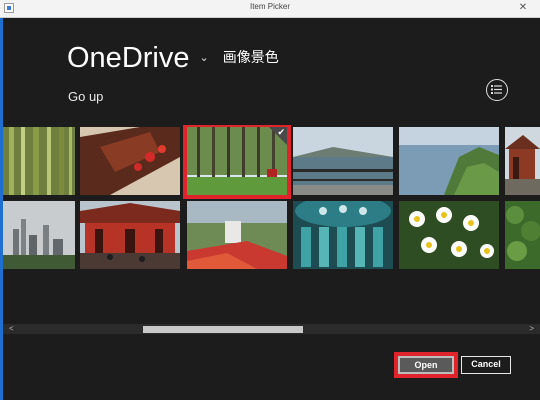 The height and width of the screenshot is (400, 540). Describe the element at coordinates (237, 162) in the screenshot. I see `photo-tile-selected: ✔` at that location.